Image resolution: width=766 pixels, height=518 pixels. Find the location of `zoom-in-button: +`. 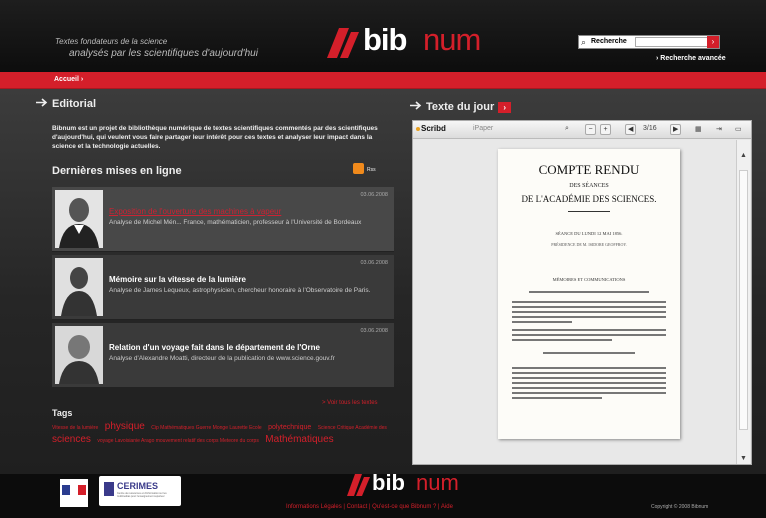

zoom-in-button: + is located at coordinates (605, 129).